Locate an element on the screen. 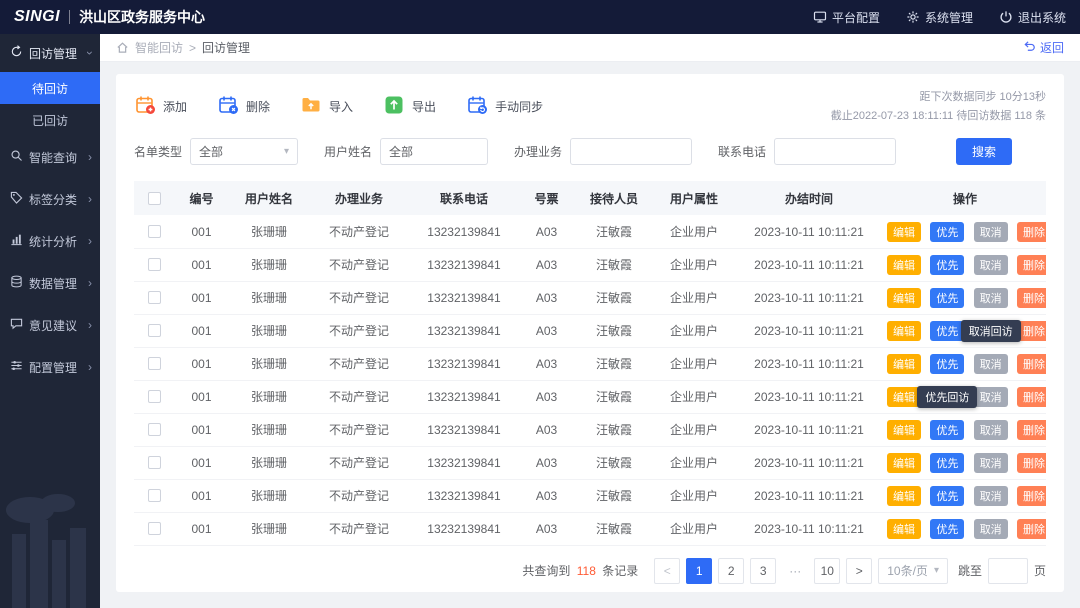 Image resolution: width=1080 pixels, height=608 pixels. sidebar-item-config-management: 配置管理 › is located at coordinates (50, 367).